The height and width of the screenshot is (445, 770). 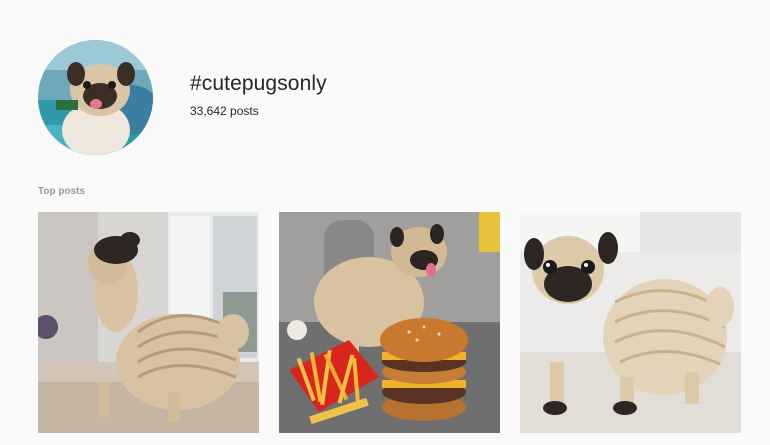 I want to click on hashtag-title: #cutepugsonly, so click(x=258, y=83).